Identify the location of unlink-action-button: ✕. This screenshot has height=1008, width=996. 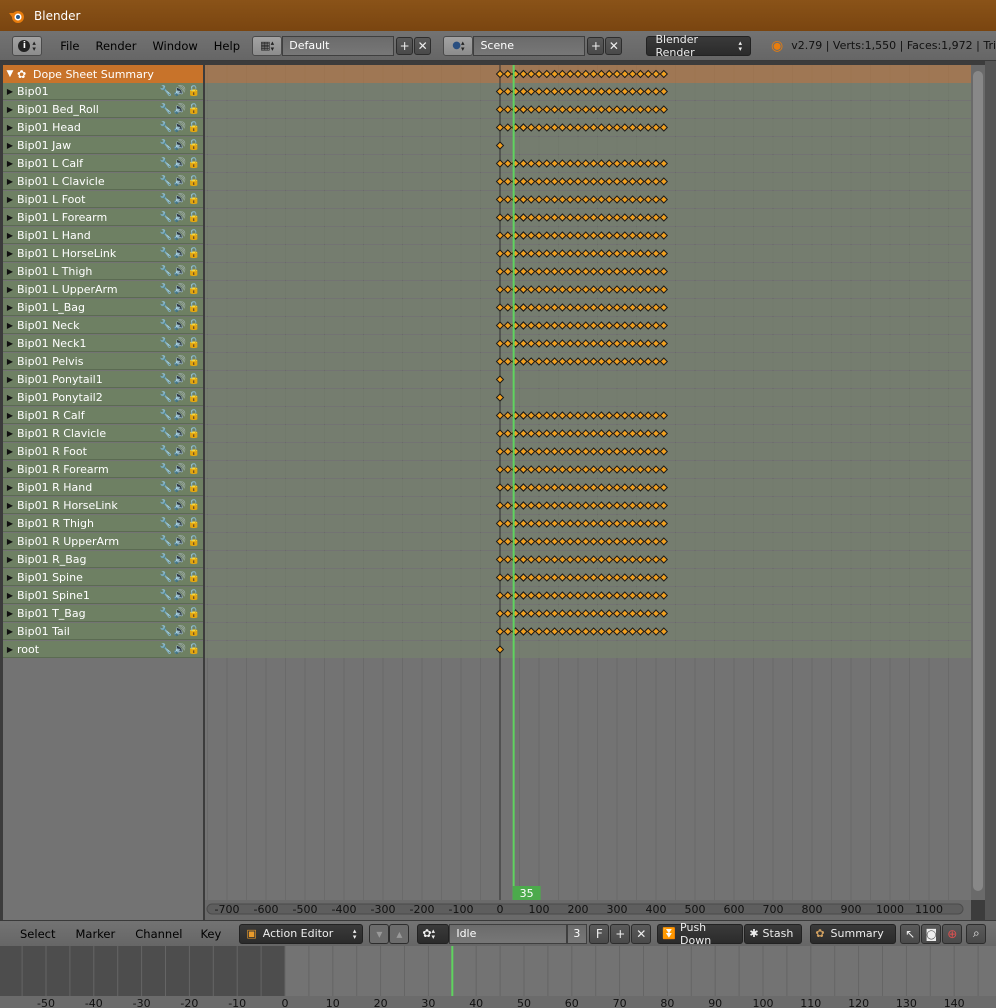
(641, 933).